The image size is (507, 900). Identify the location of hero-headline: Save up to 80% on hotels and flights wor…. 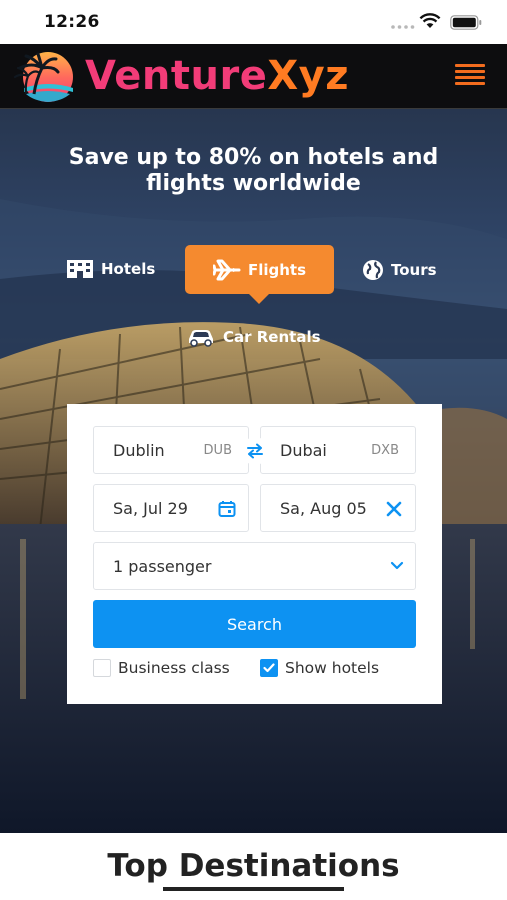
(253, 170).